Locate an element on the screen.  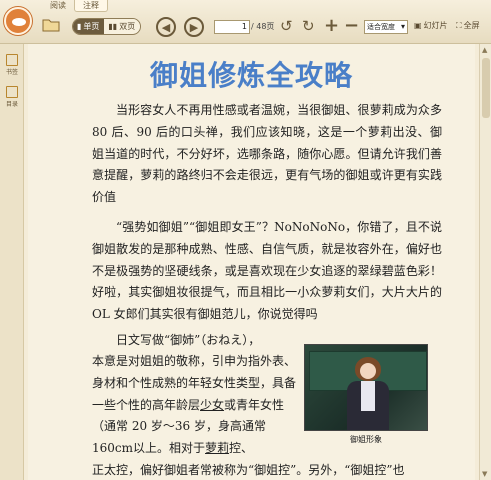
open-folder-icon is located at coordinates (51, 25).